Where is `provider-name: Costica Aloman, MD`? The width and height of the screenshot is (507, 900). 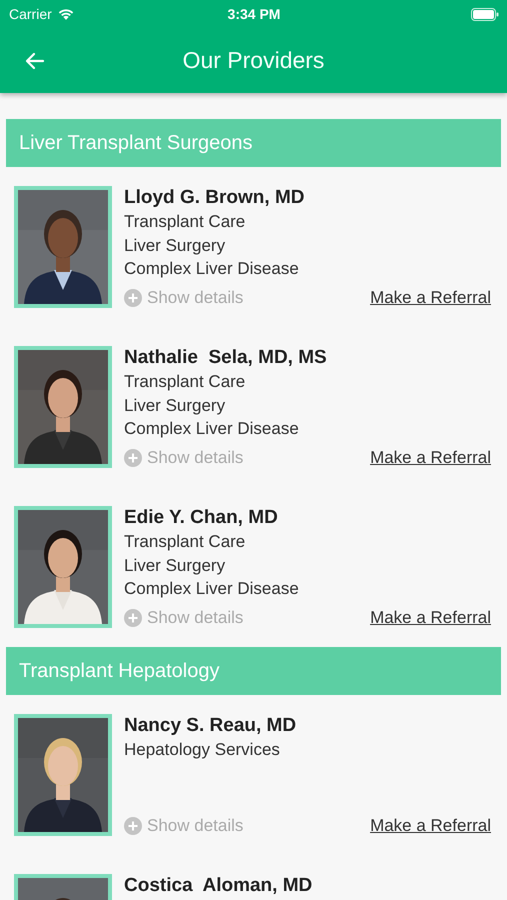 provider-name: Costica Aloman, MD is located at coordinates (219, 886).